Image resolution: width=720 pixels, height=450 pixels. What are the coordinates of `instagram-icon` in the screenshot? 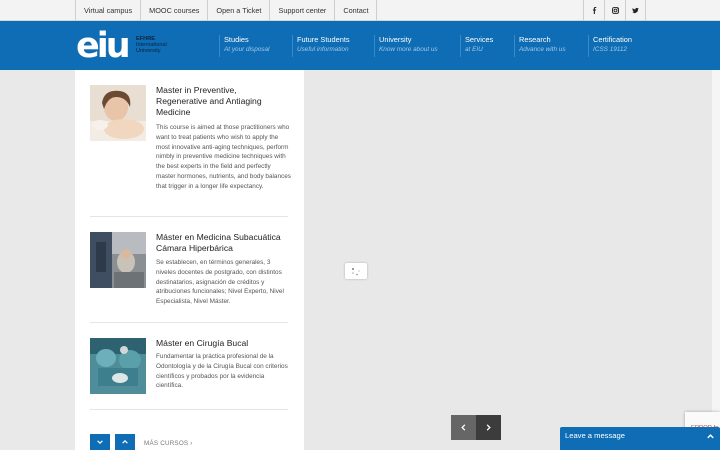 It's located at (614, 10).